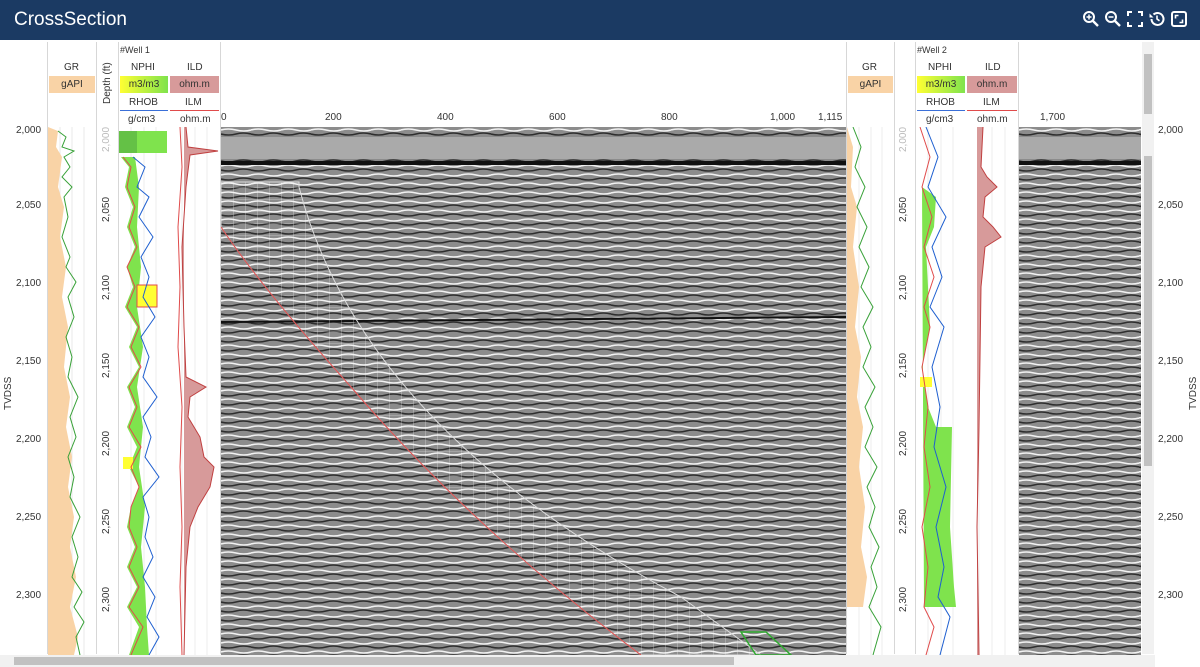 Image resolution: width=1200 pixels, height=667 pixels. I want to click on tvdss-axis-label-right: TVDSS, so click(1193, 393).